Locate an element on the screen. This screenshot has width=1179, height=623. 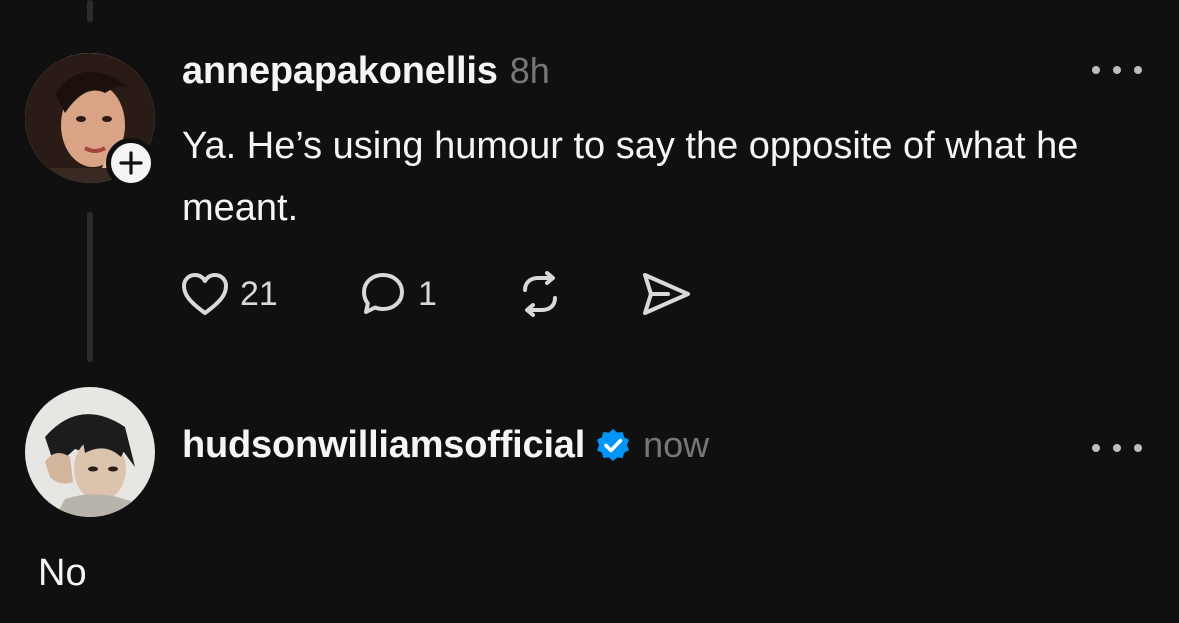
reply-draft-text: No is located at coordinates (62, 573).